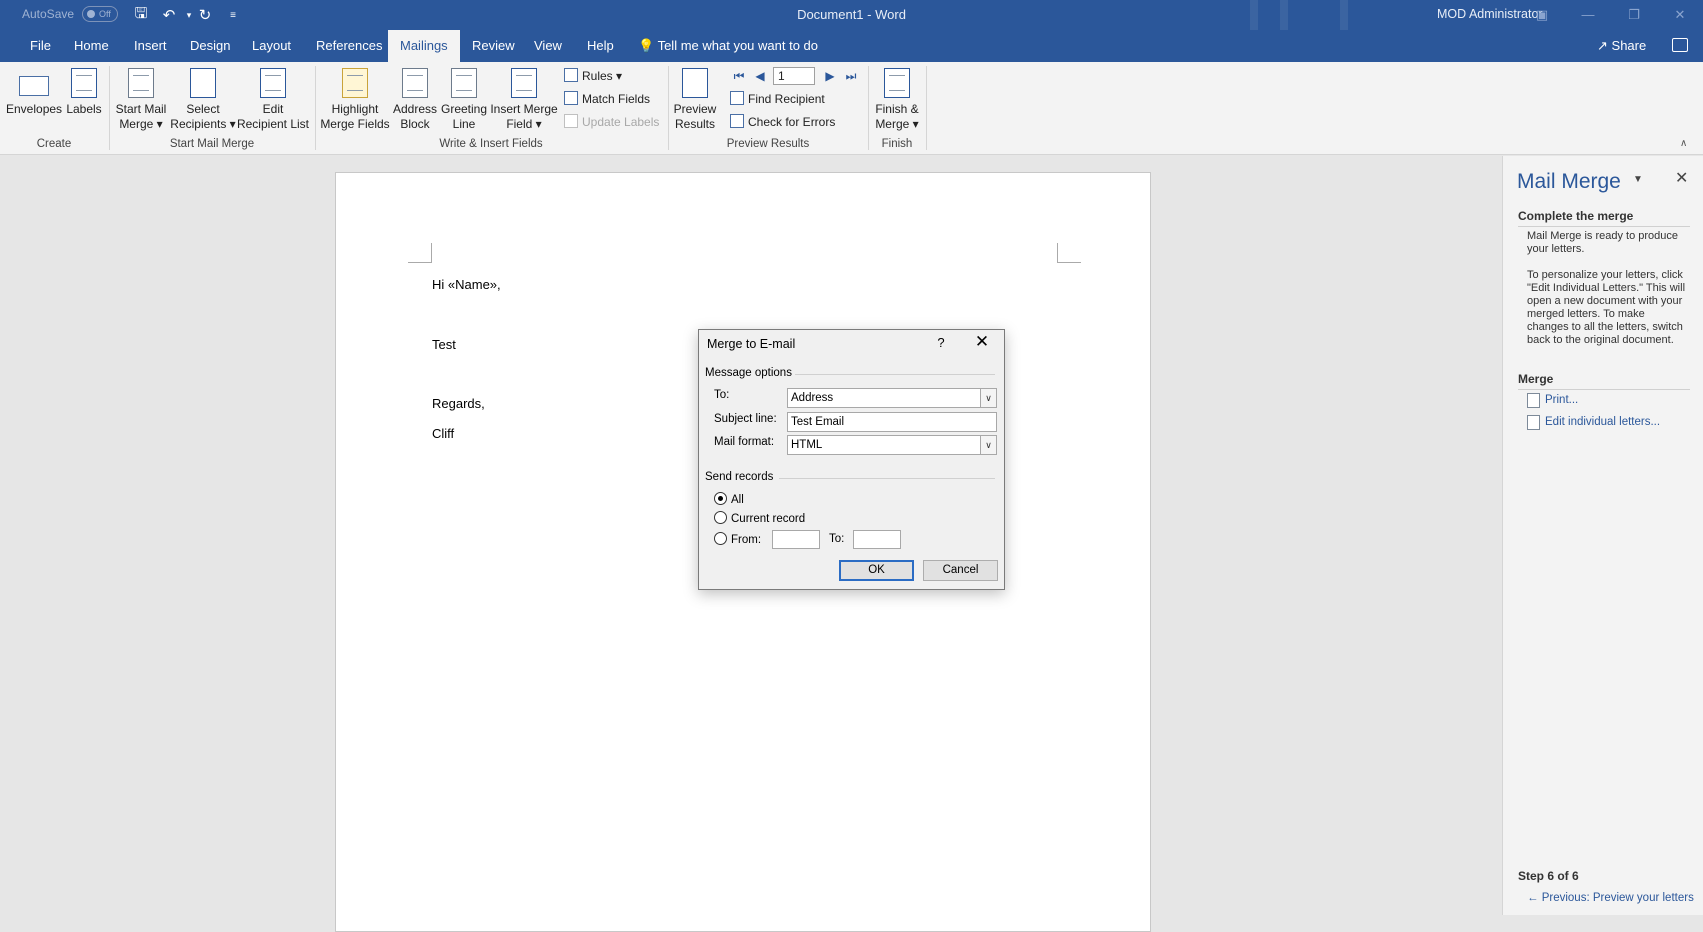 This screenshot has width=1703, height=932. What do you see at coordinates (1588, 15) in the screenshot?
I see `minimize-icon: —` at bounding box center [1588, 15].